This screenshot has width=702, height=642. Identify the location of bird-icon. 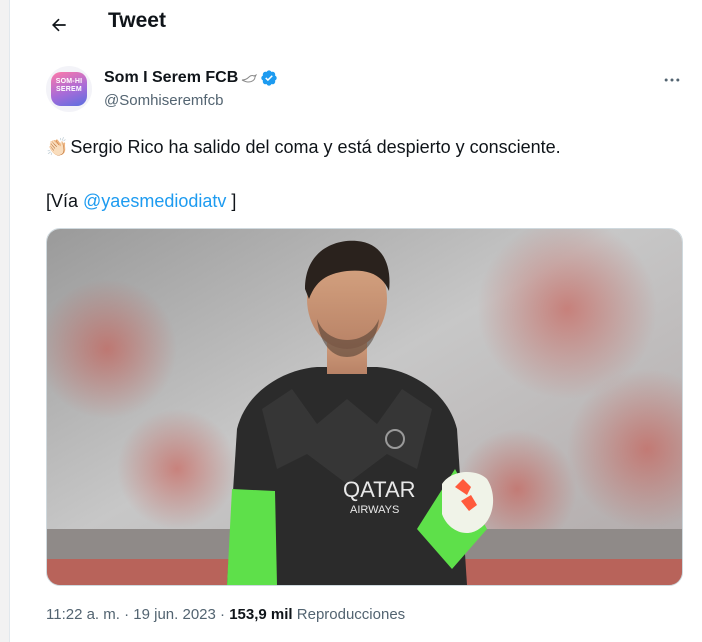
(250, 78).